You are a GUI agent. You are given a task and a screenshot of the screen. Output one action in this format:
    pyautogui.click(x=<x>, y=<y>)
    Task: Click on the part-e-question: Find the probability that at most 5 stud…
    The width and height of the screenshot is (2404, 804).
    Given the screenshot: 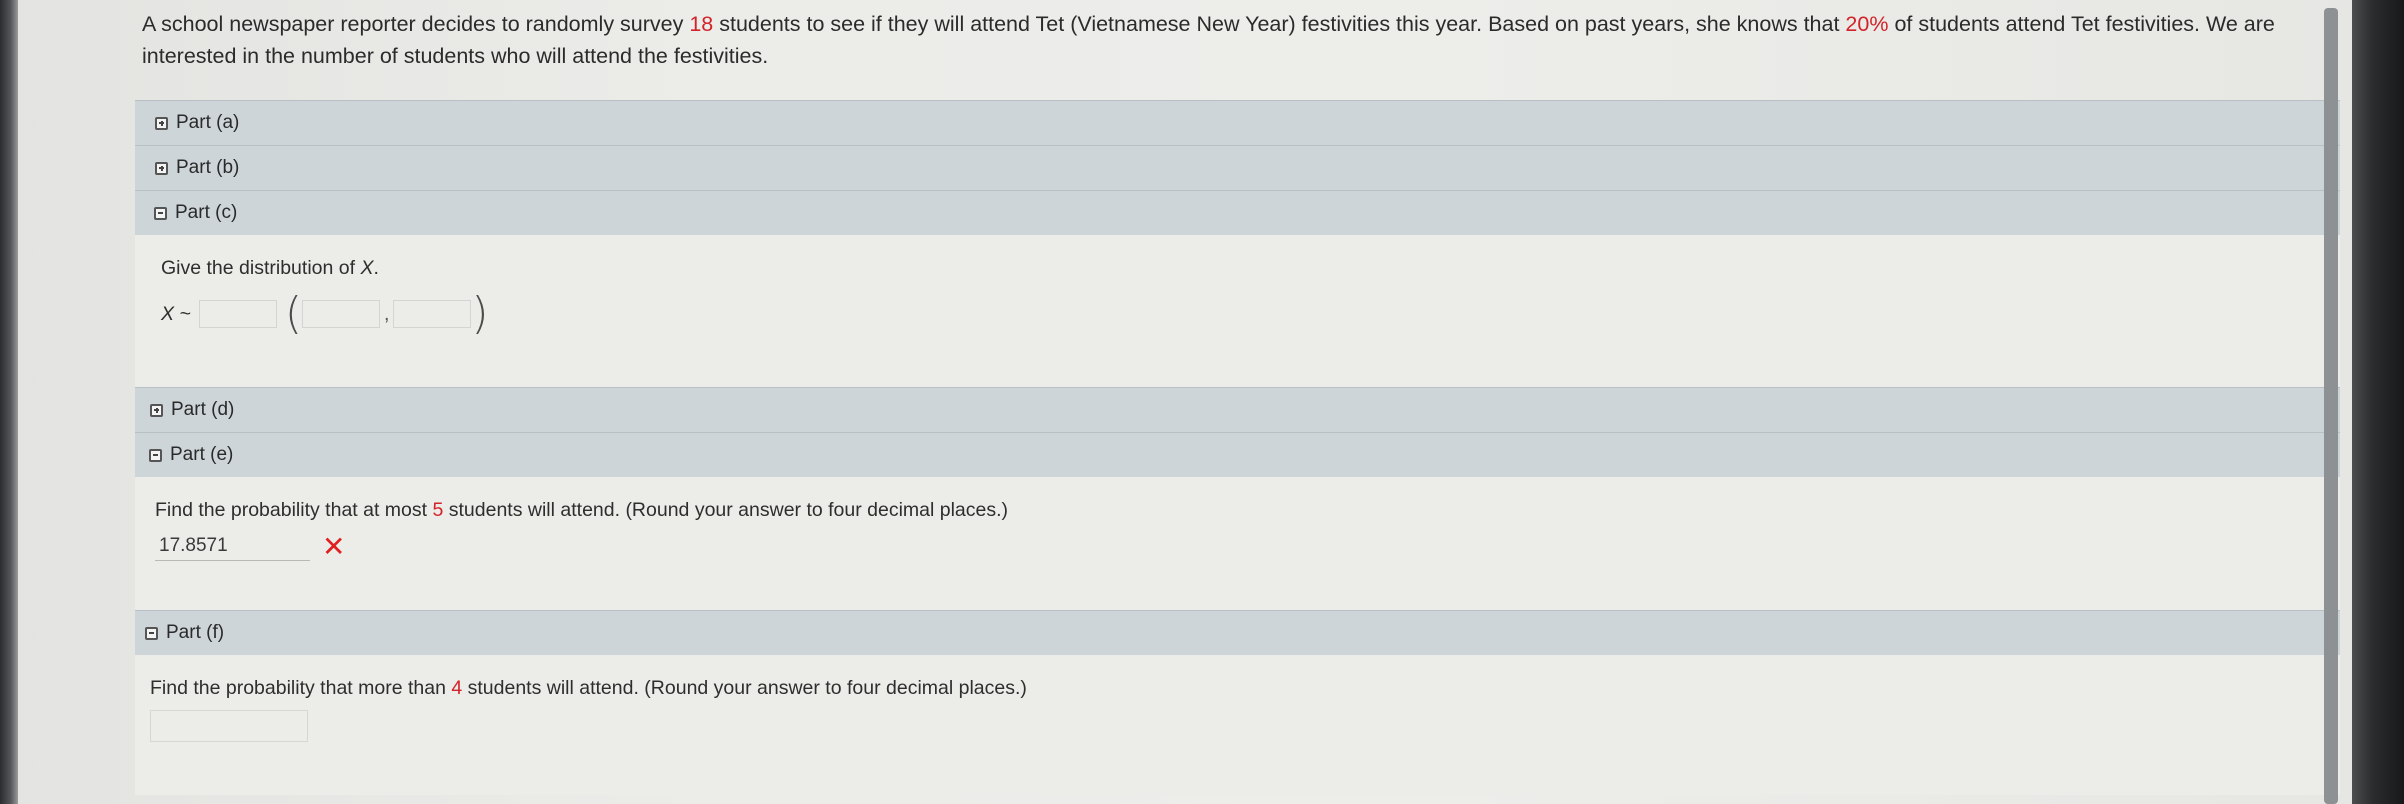 What is the action you would take?
    pyautogui.click(x=582, y=510)
    